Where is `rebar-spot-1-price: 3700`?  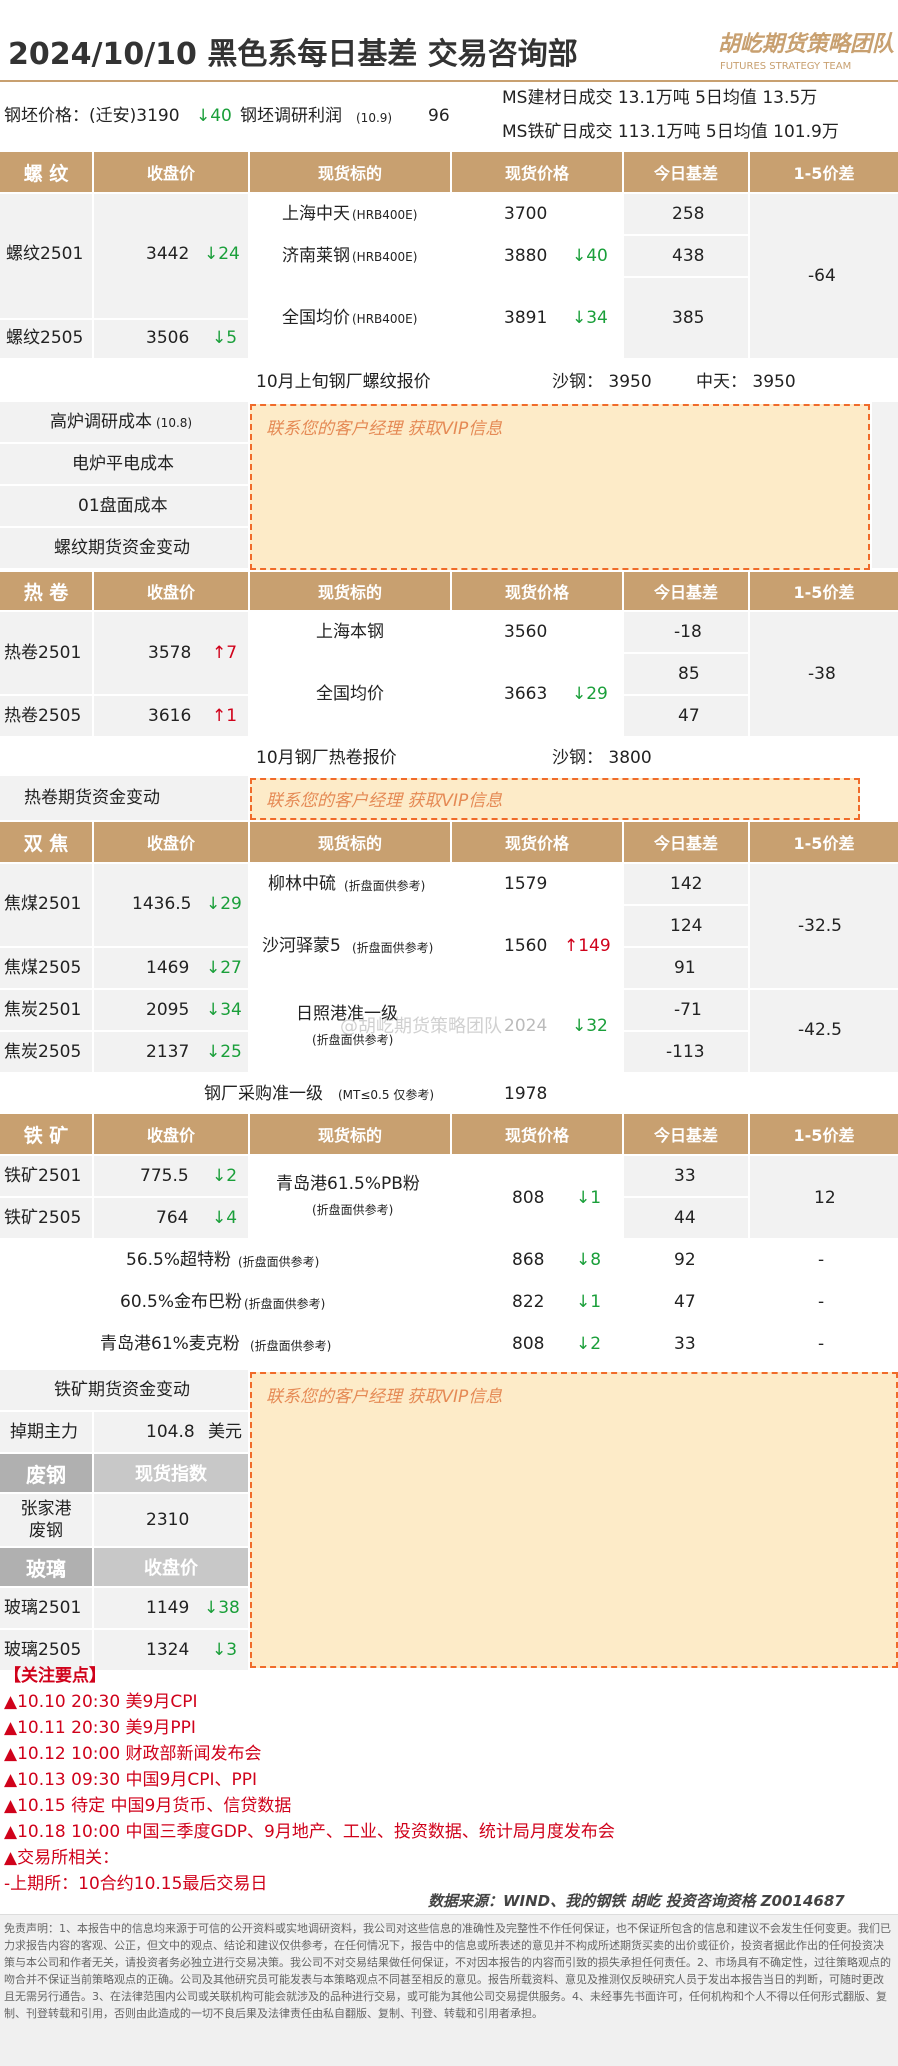 rebar-spot-1-price: 3700 is located at coordinates (526, 214).